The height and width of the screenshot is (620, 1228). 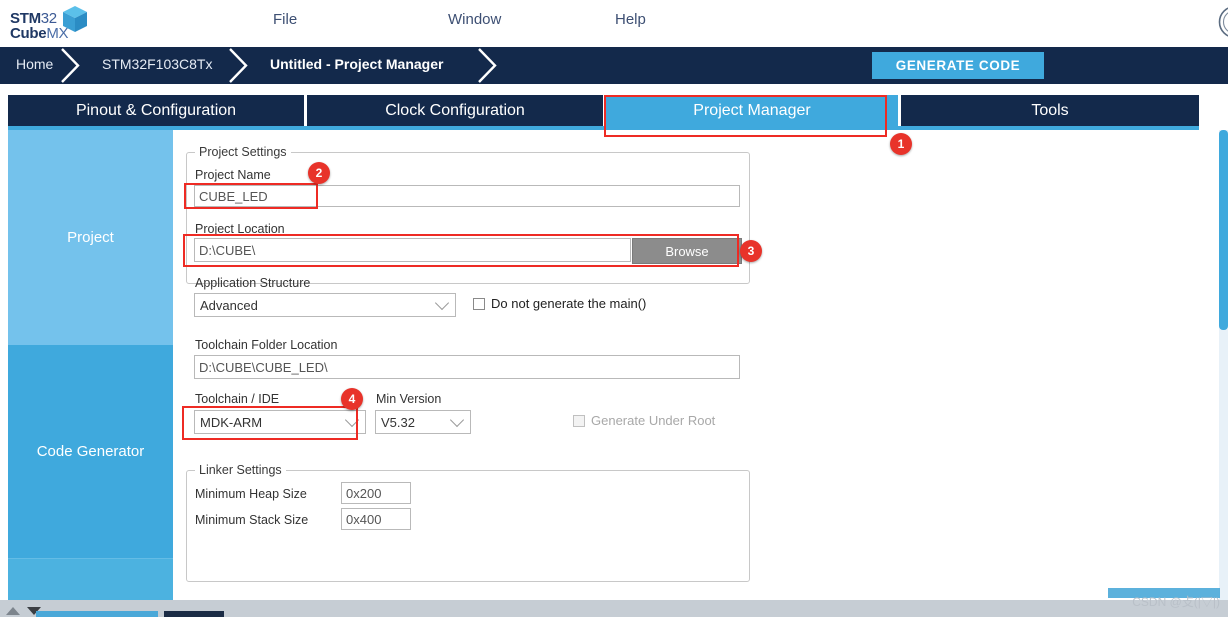 I want to click on menu-bar: STM32 CubeMX File Window Help 19 f, so click(x=614, y=23).